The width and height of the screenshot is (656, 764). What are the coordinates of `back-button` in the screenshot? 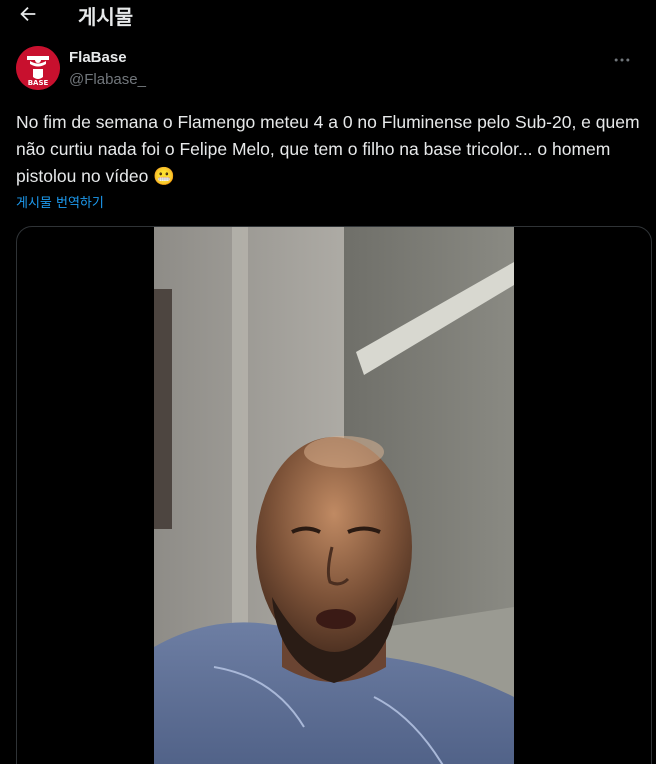 It's located at (28, 14).